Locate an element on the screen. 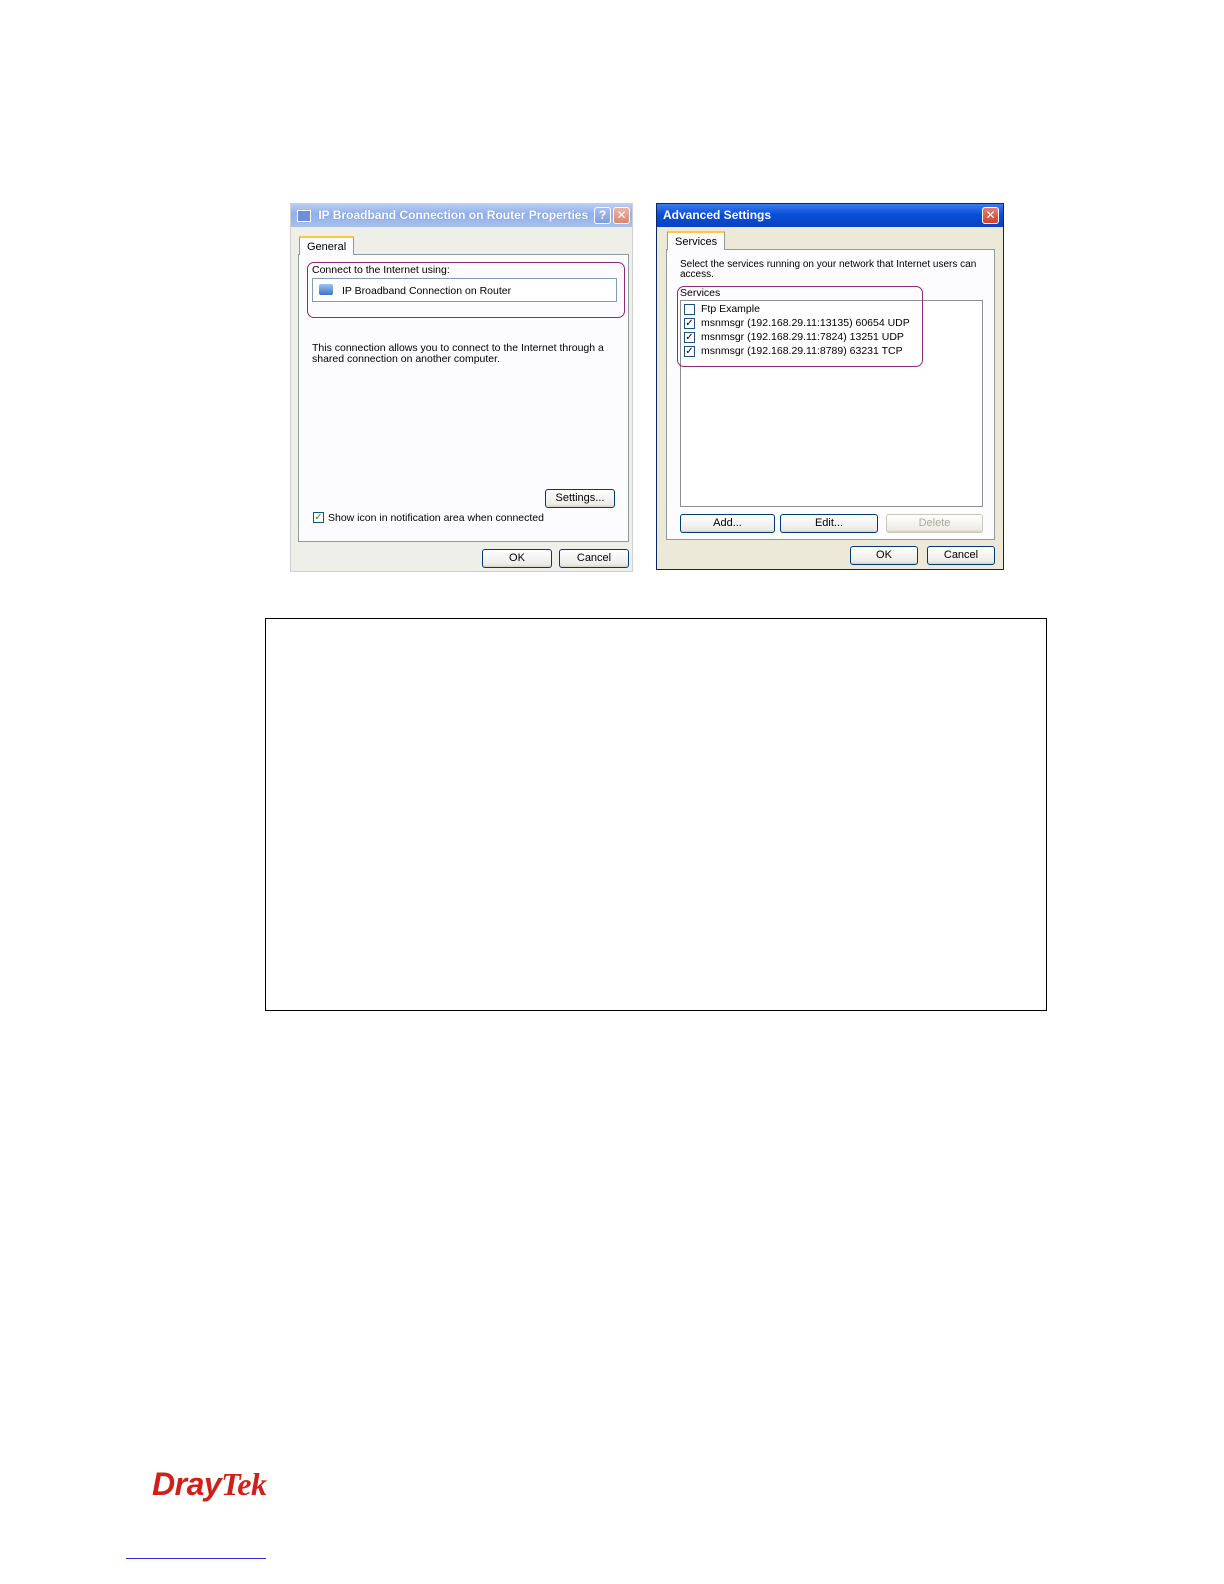 The height and width of the screenshot is (1584, 1224). help-button: ? is located at coordinates (602, 215).